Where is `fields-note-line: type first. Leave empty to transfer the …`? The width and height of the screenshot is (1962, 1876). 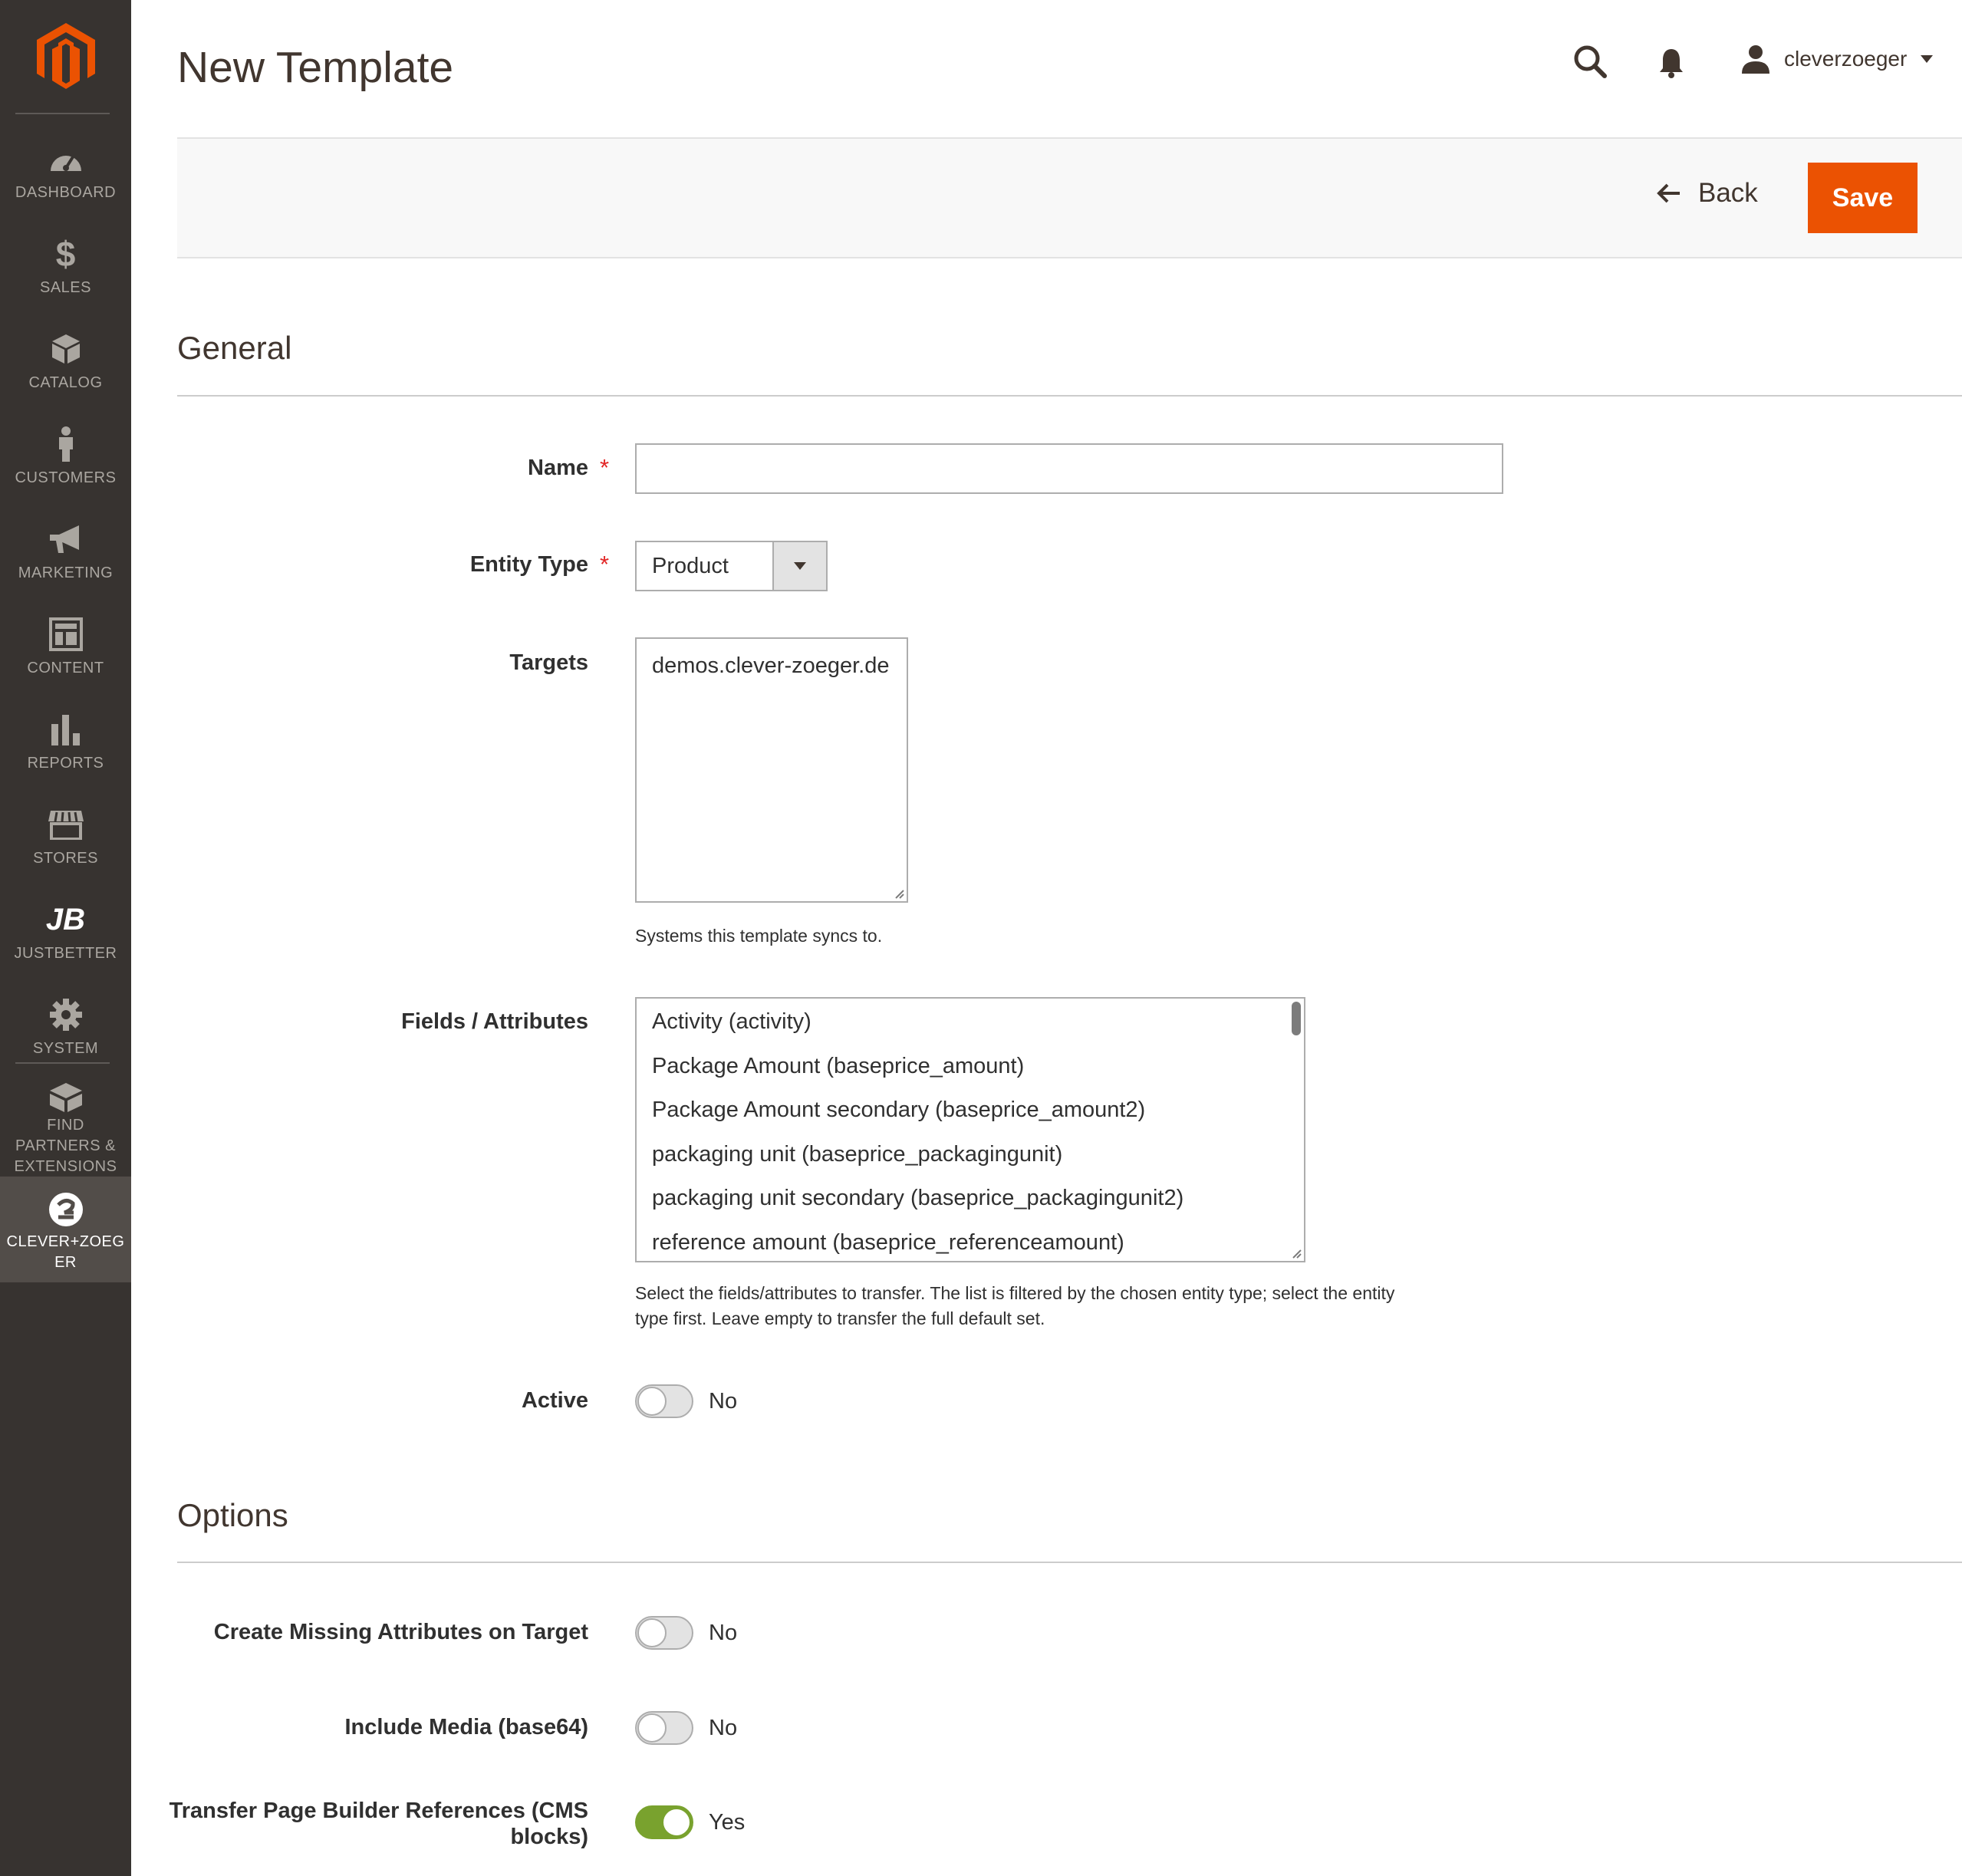
fields-note-line: type first. Leave empty to transfer the … is located at coordinates (840, 1318).